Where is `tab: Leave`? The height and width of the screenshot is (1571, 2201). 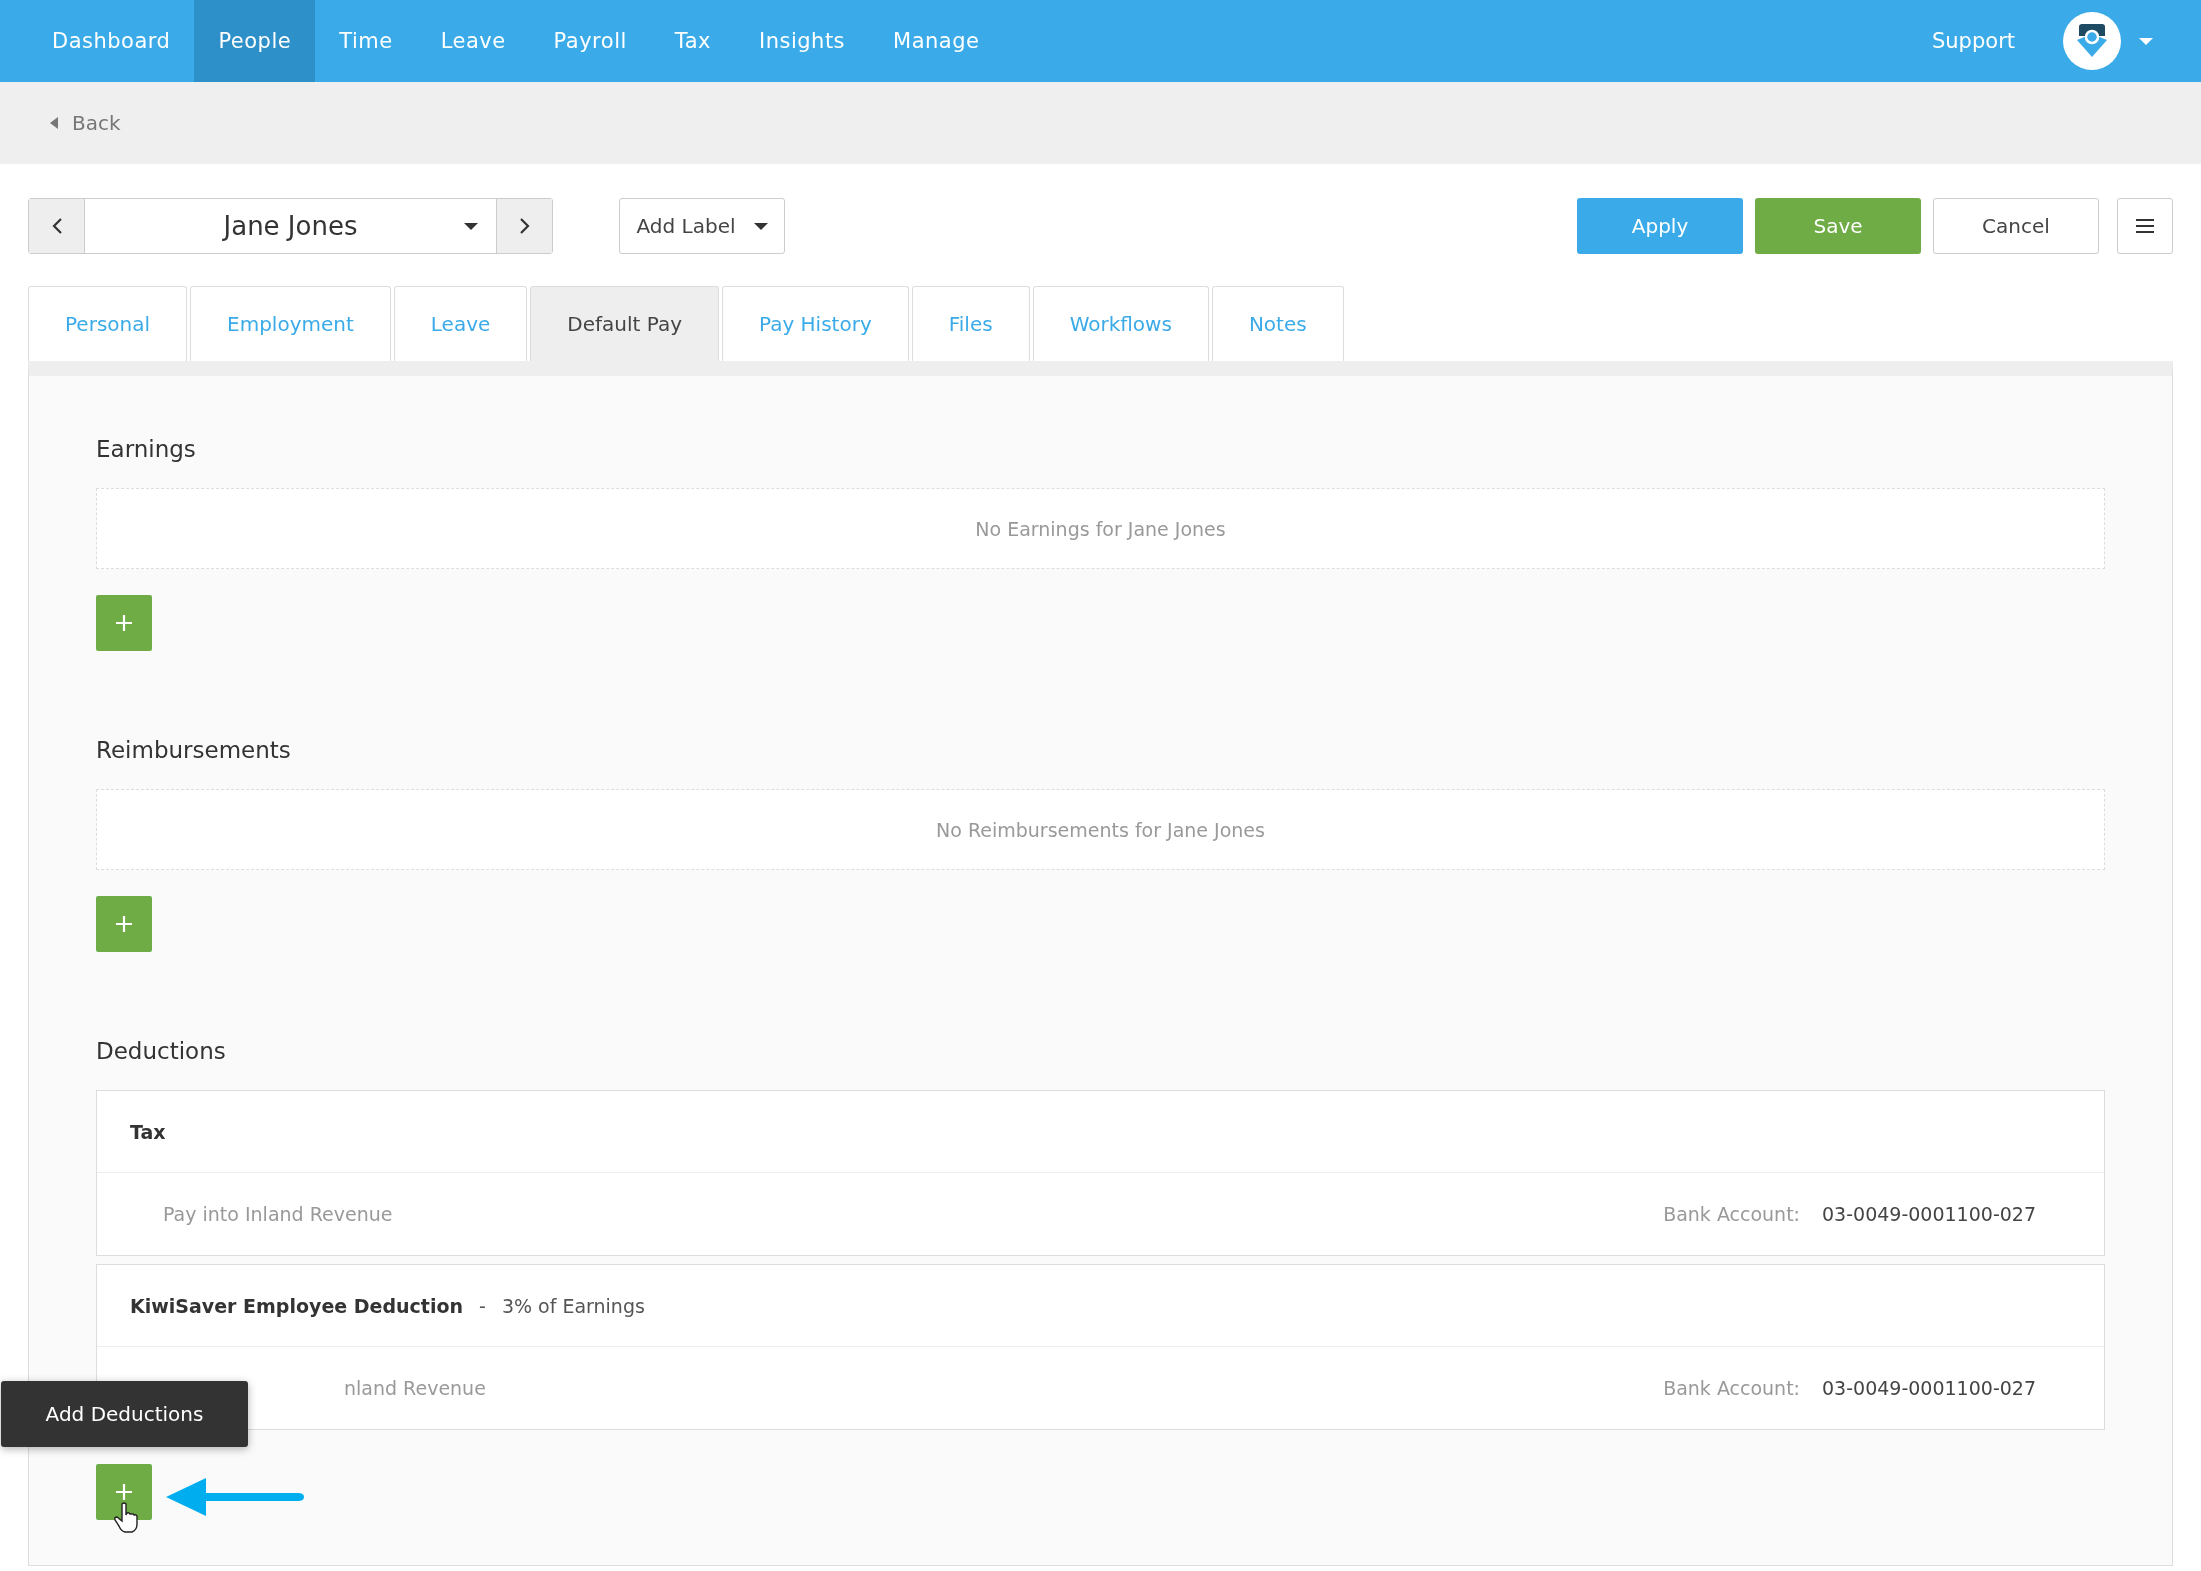 tab: Leave is located at coordinates (460, 323).